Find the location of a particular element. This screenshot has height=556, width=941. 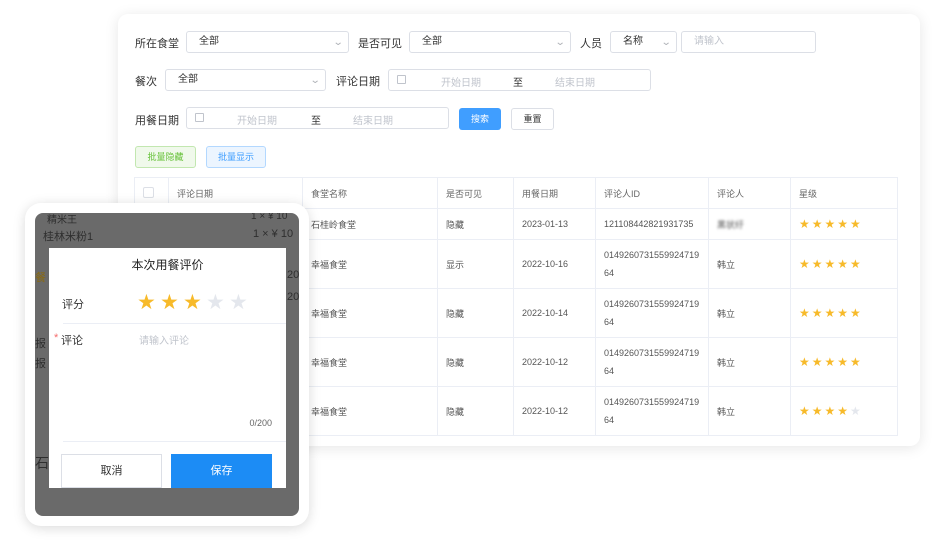

dining-date-label: 用餐日期 is located at coordinates (157, 121).